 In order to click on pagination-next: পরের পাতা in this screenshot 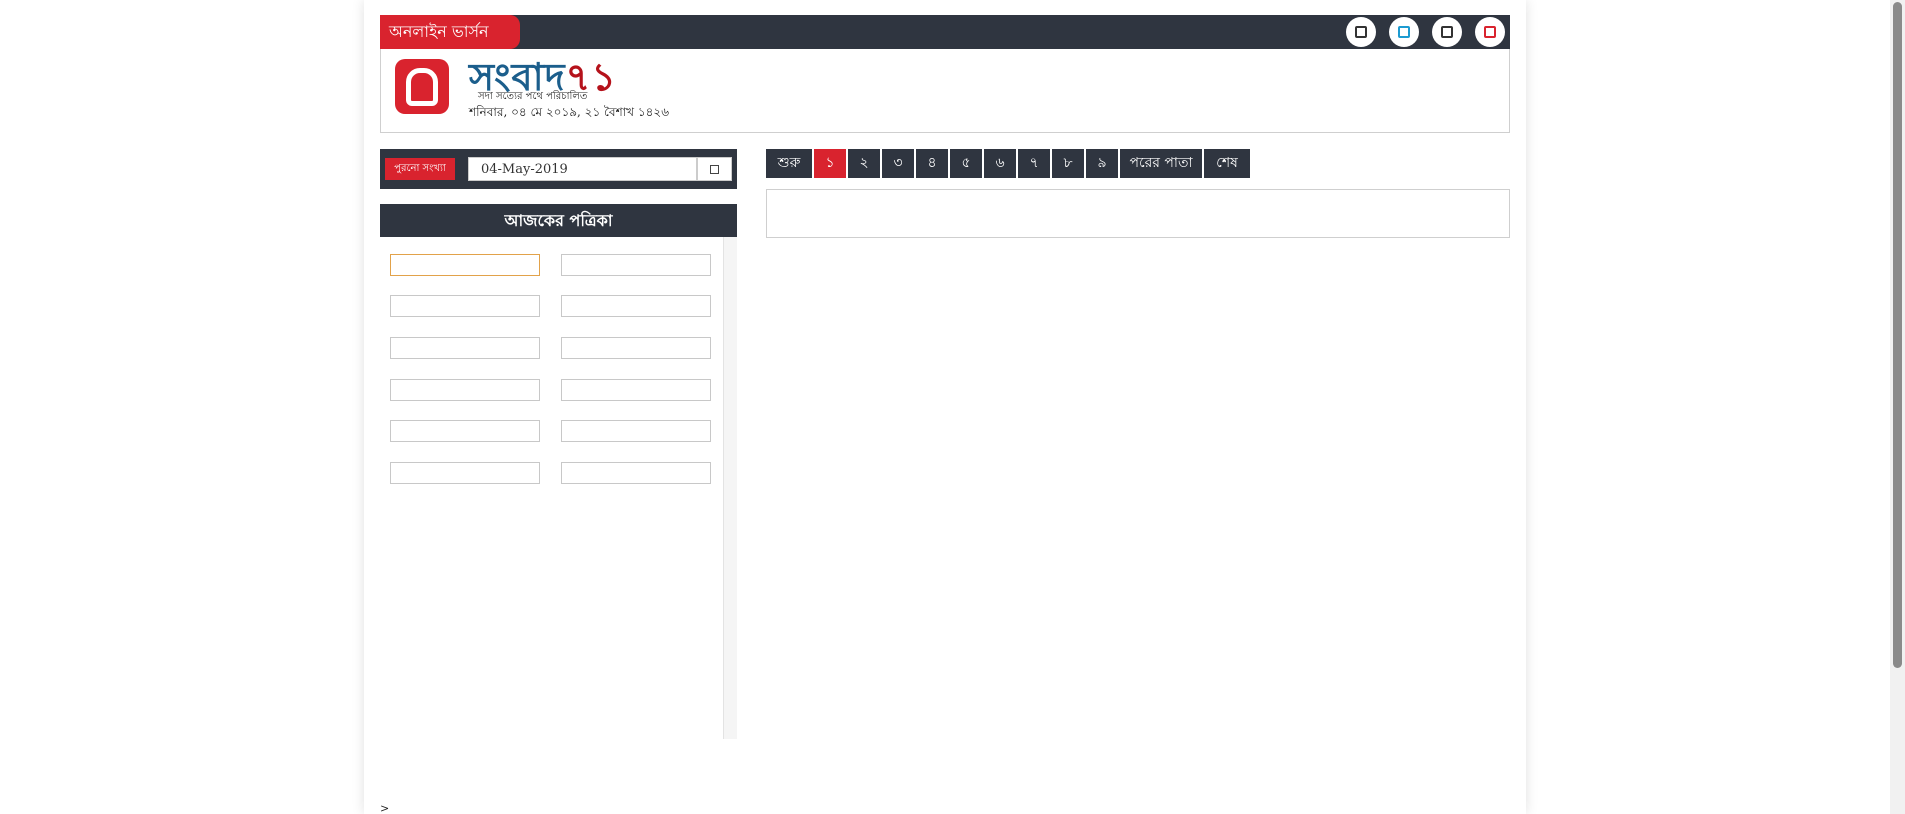, I will do `click(1161, 163)`.